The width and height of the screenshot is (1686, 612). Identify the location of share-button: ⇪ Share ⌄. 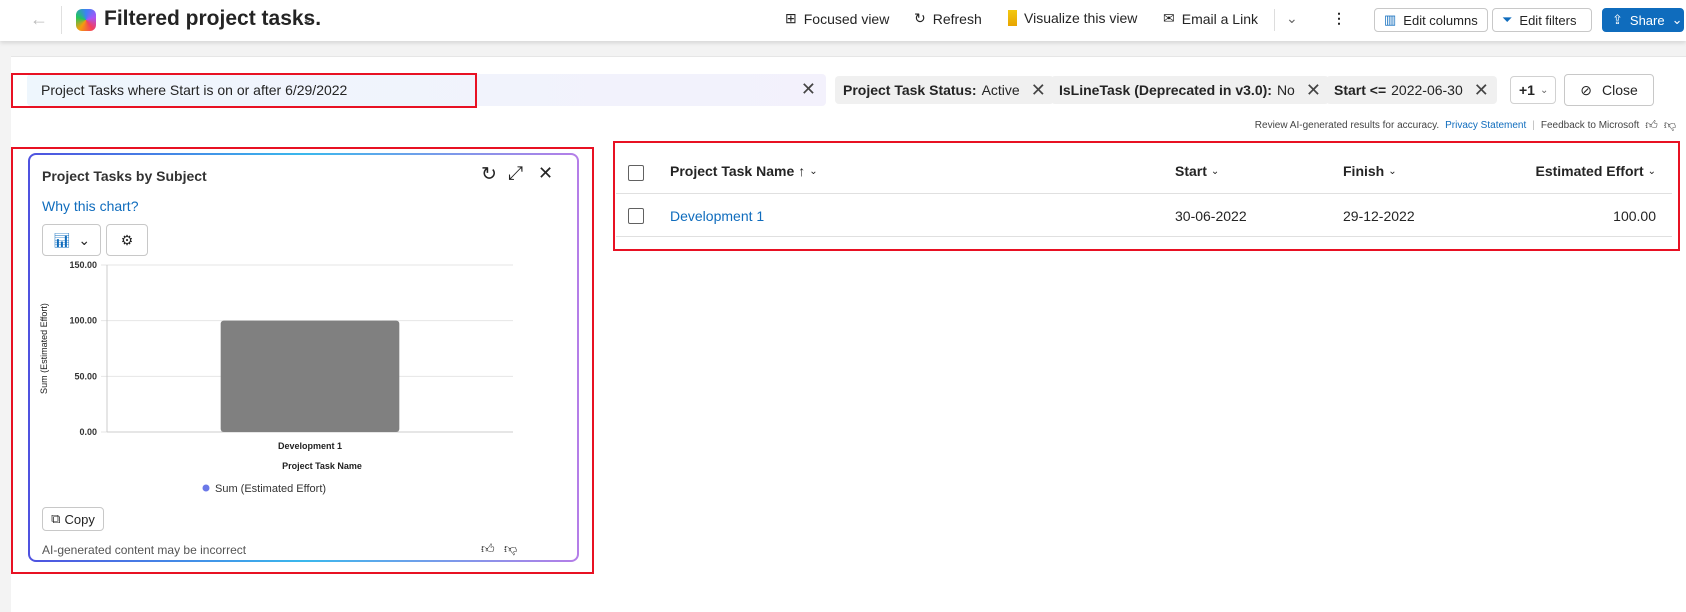
(1643, 20).